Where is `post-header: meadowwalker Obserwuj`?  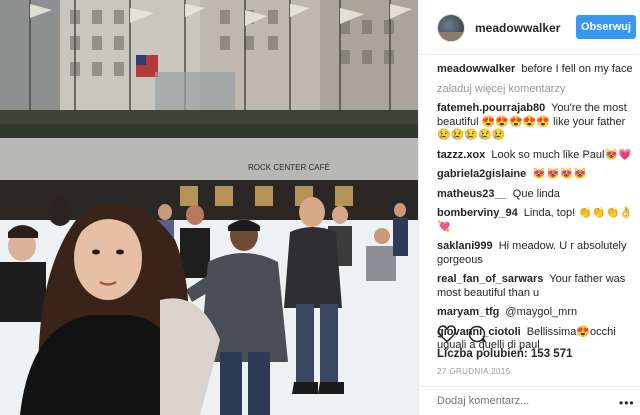
post-header: meadowwalker Obserwuj is located at coordinates (529, 27).